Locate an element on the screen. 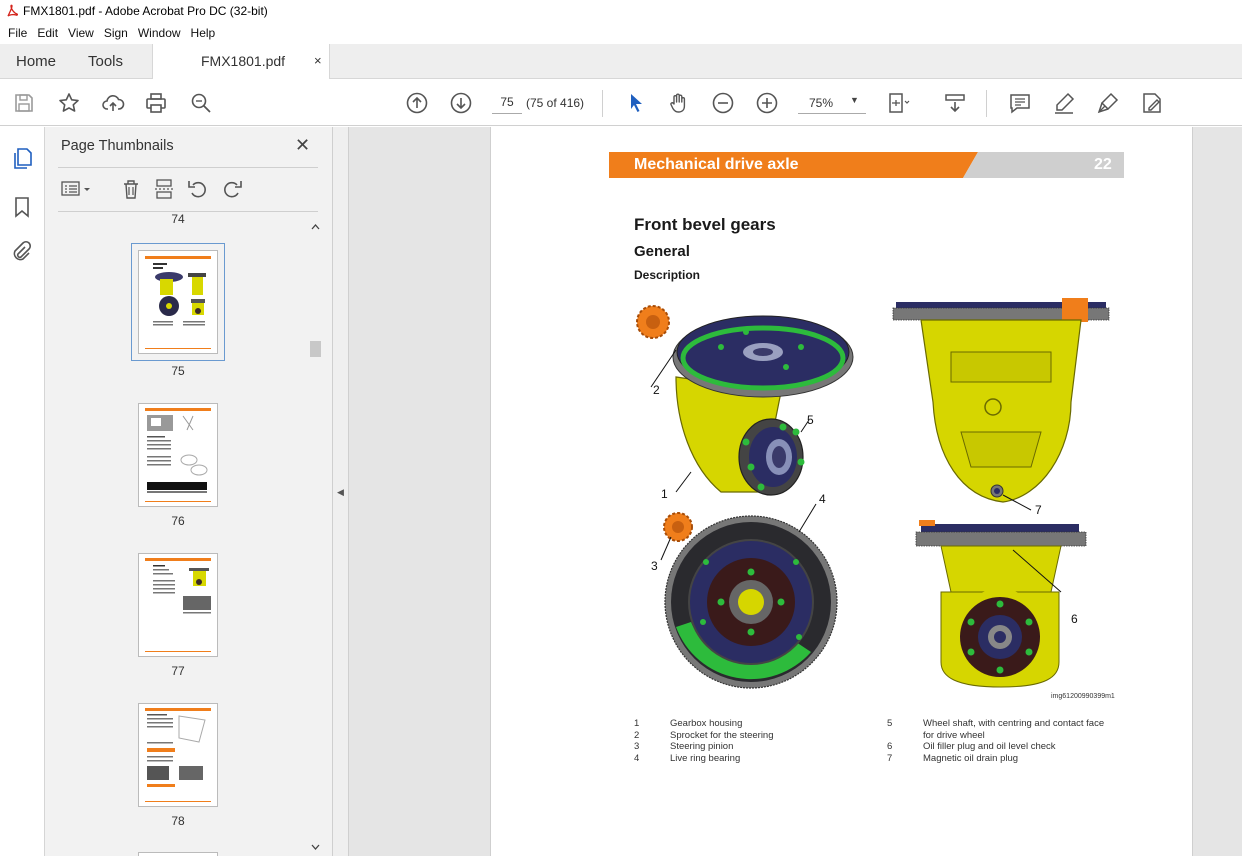  legend-number: 7 is located at coordinates (890, 758).